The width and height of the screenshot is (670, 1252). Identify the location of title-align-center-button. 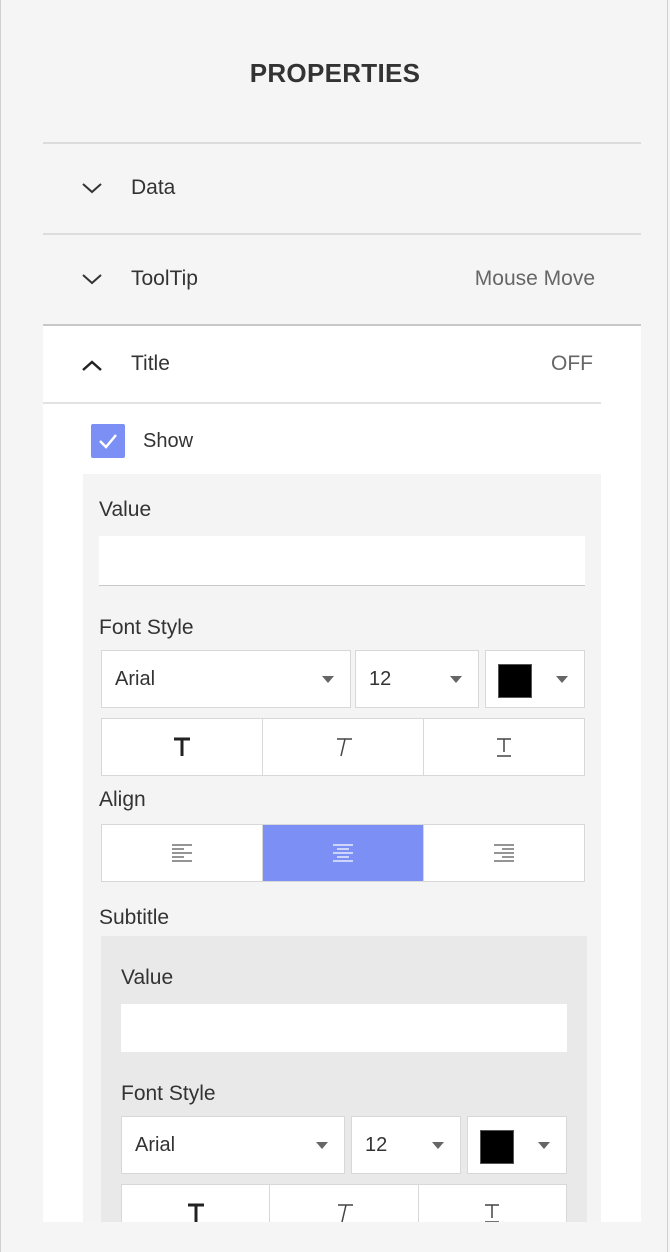
(343, 853).